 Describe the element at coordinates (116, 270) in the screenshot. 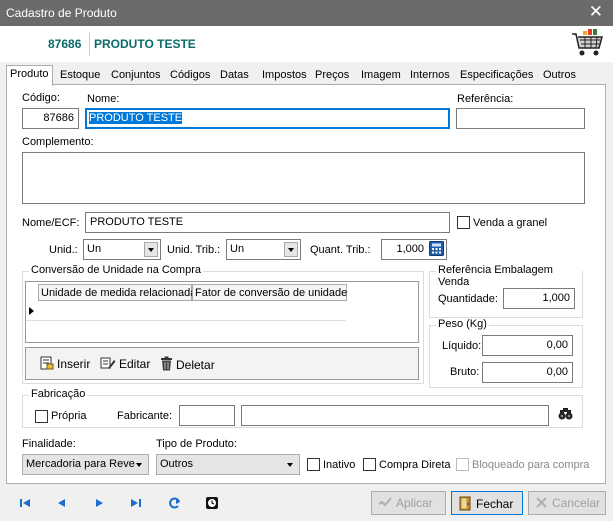

I see `conversao-title: Conversão de Unidade na Compra` at that location.